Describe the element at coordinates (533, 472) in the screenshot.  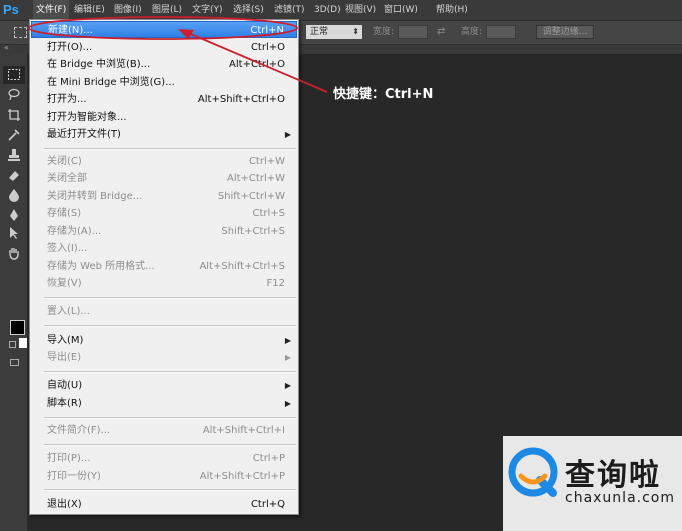
I see `chaxunla-logo-icon` at that location.